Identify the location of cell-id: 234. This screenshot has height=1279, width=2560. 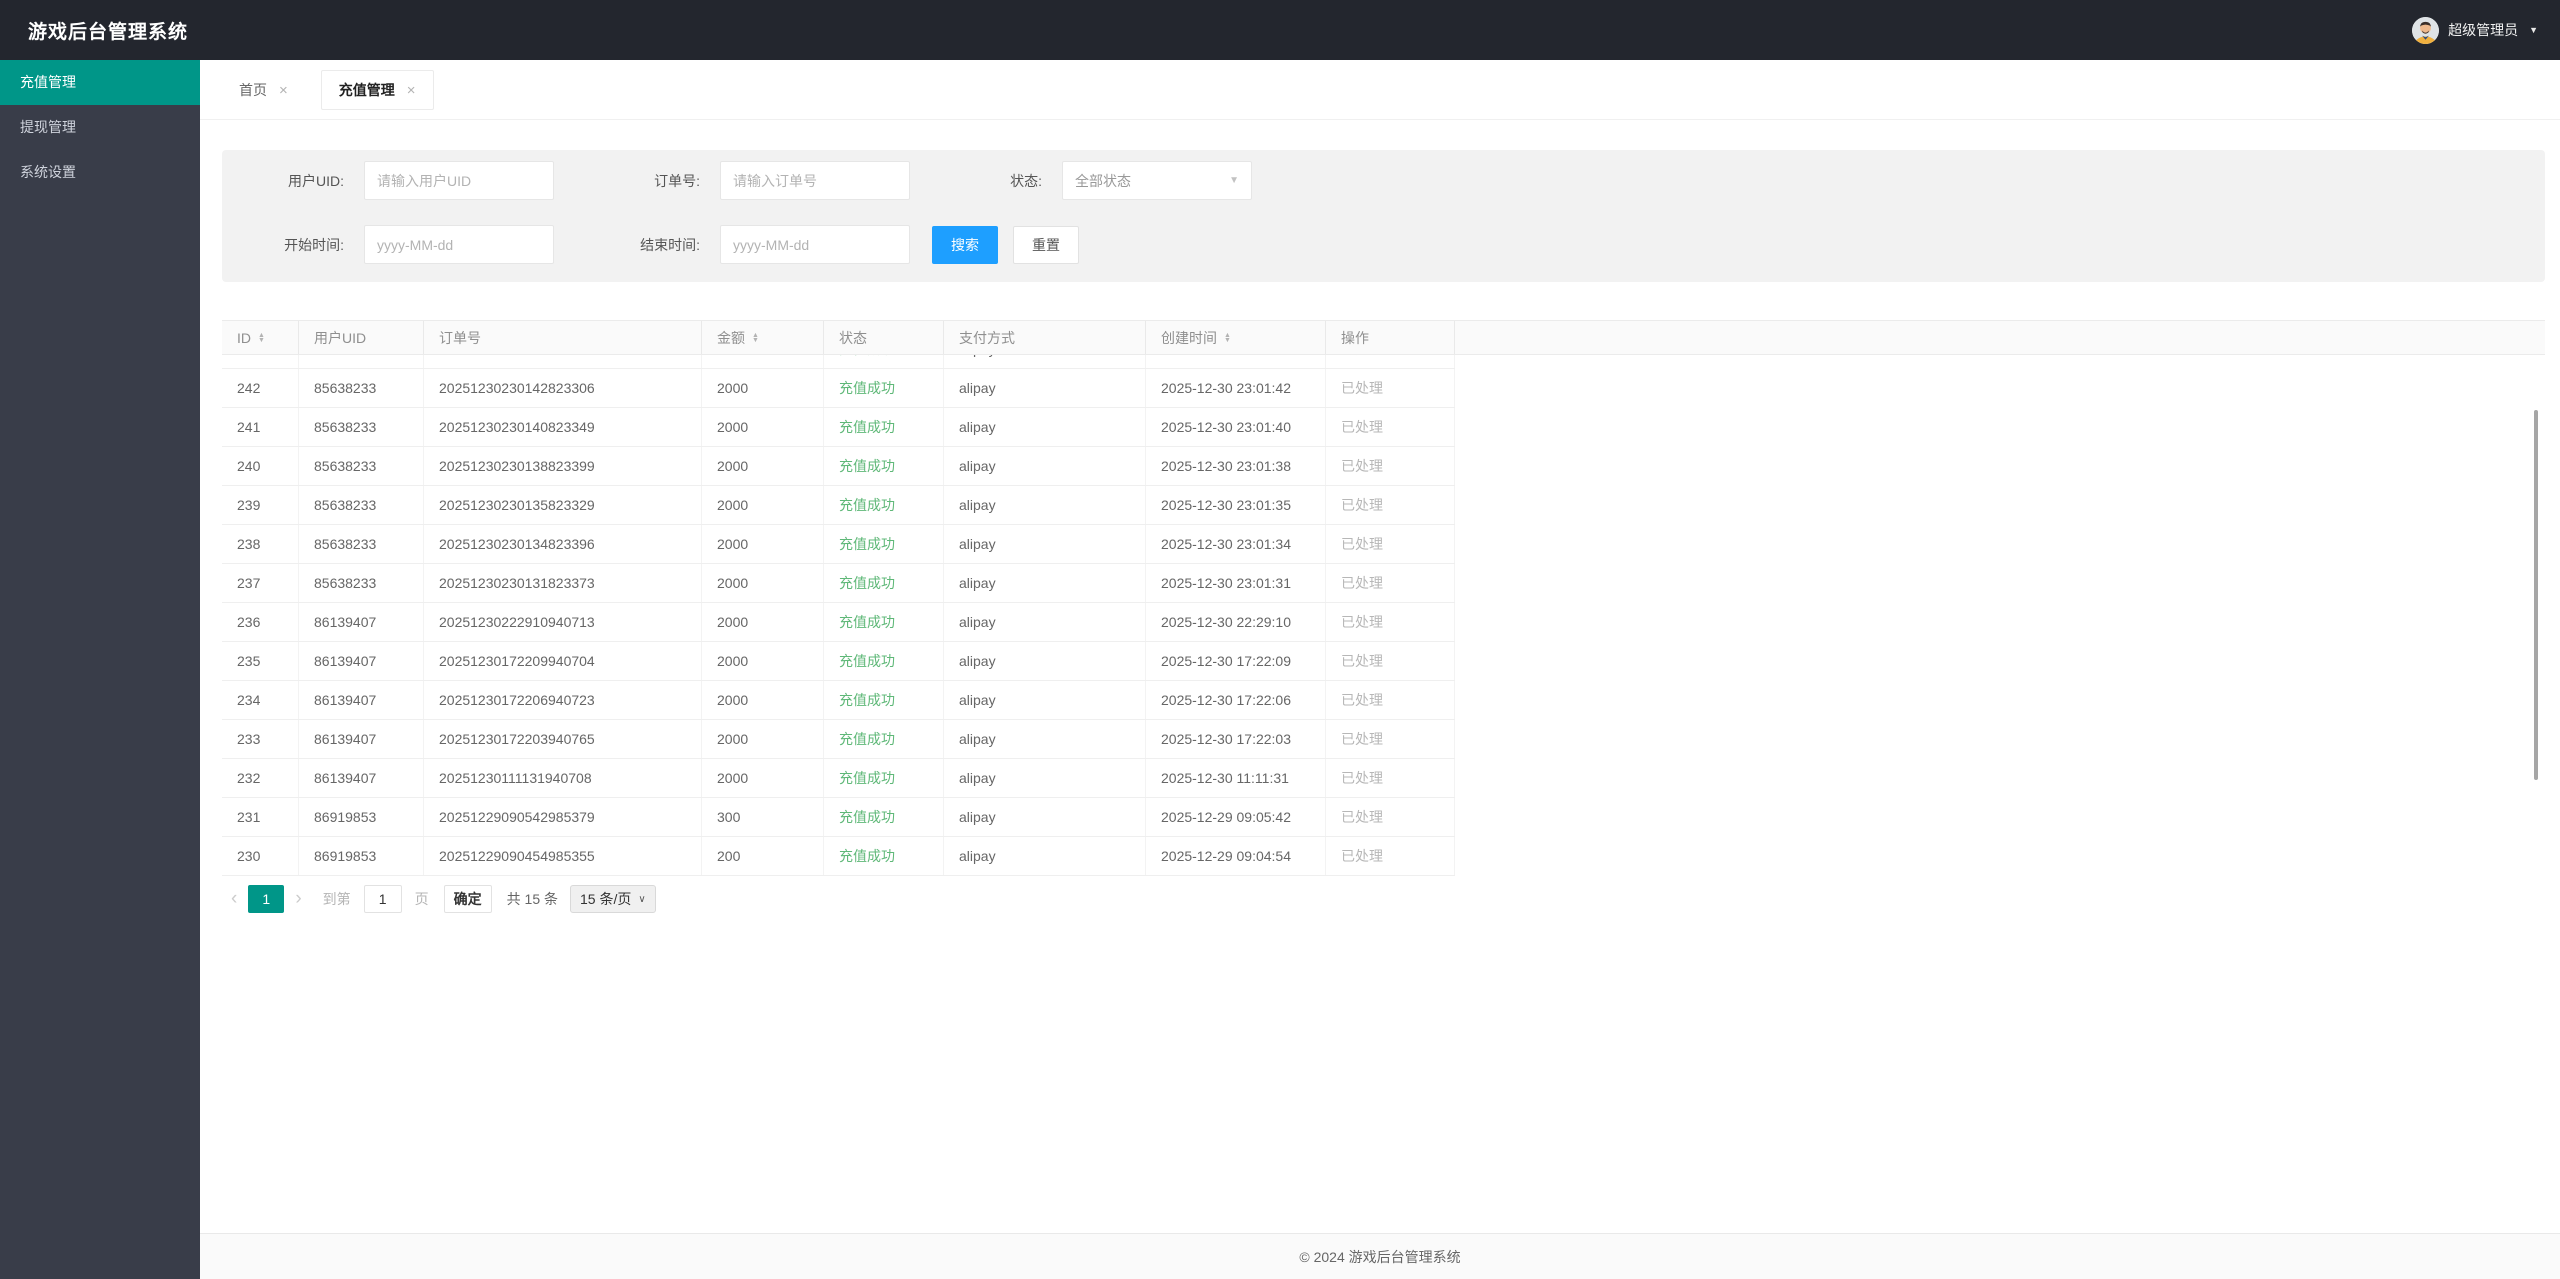
(260, 700).